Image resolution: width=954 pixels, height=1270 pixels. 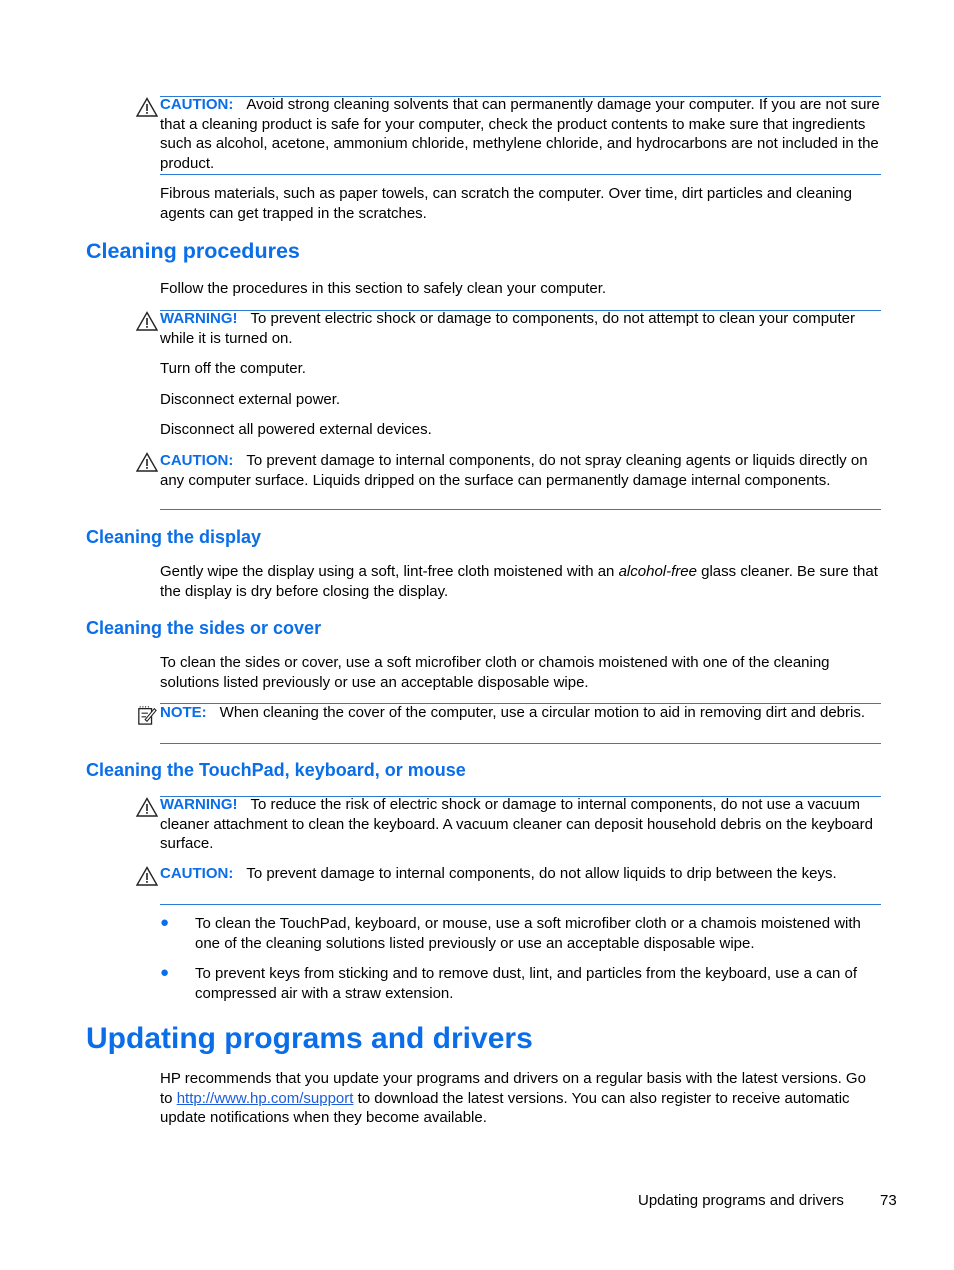 I want to click on hp-support-link: http://www.hp.com/support, so click(x=265, y=1098).